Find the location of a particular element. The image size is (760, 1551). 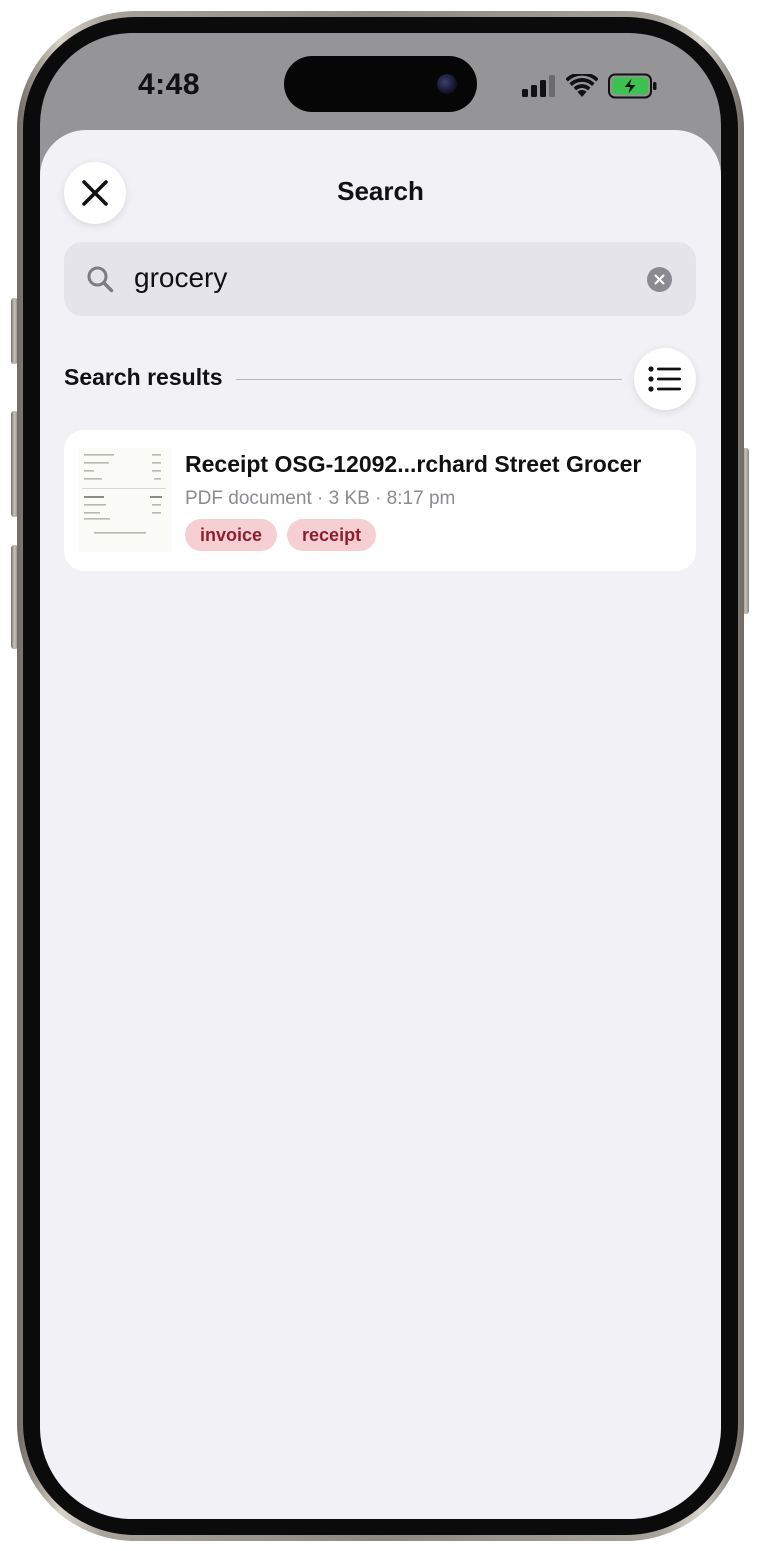

search-icon is located at coordinates (100, 279).